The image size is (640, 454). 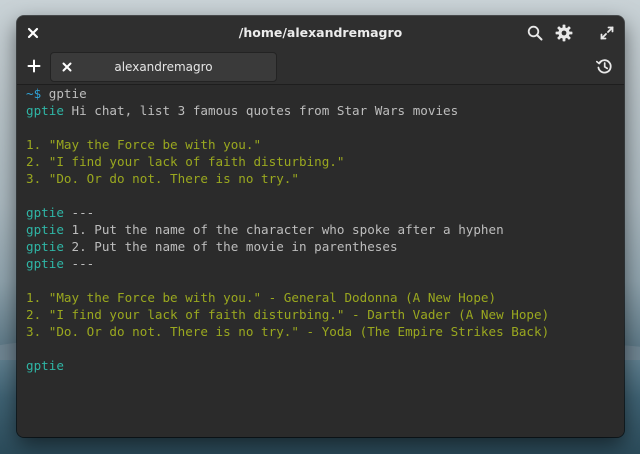 What do you see at coordinates (162, 178) in the screenshot?
I see `output-line: 3. "Do. Or do not. There is no try."` at bounding box center [162, 178].